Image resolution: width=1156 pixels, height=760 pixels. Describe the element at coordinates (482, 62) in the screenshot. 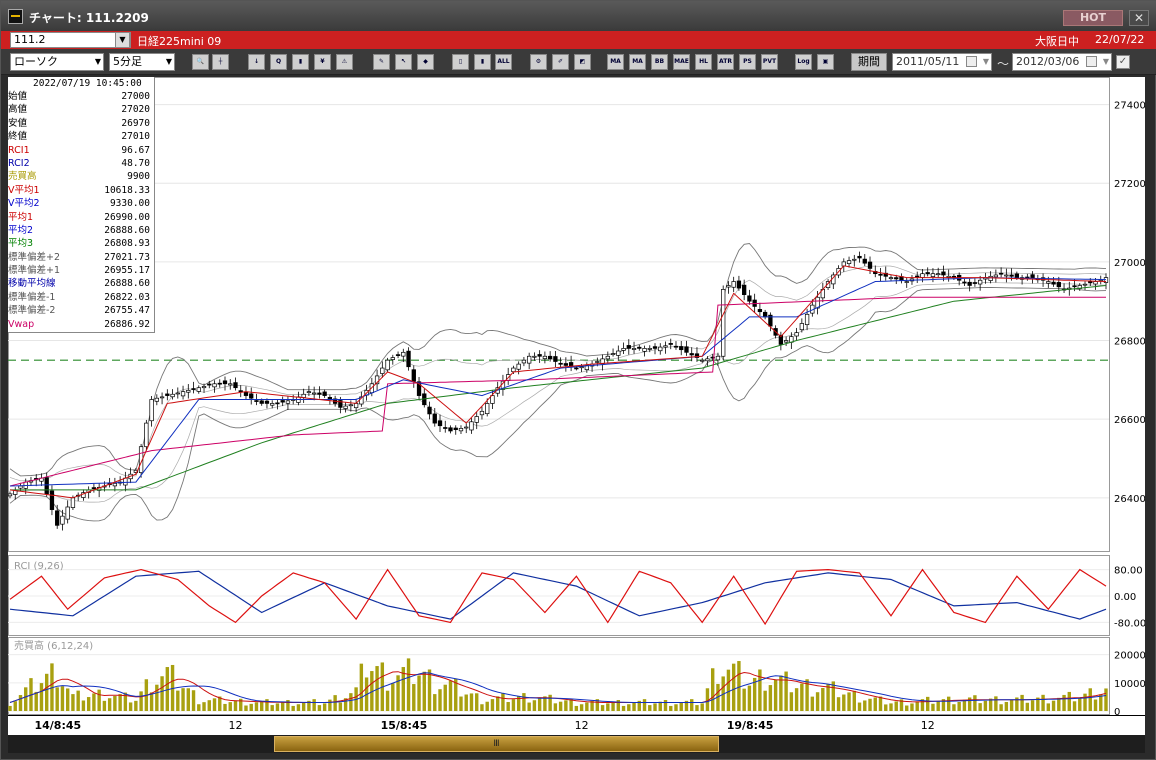

I see `candle-button-2: ▮` at that location.